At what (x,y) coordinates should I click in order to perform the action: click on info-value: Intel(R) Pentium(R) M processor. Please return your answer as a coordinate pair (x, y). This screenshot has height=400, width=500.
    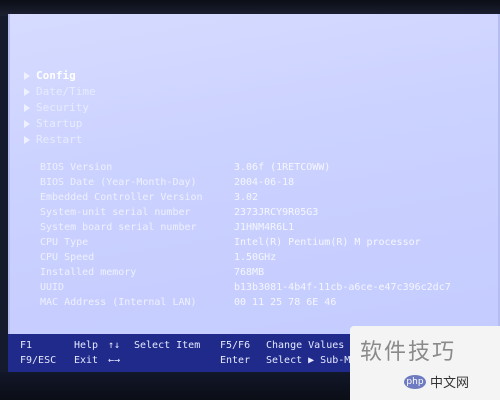
    Looking at the image, I should click on (327, 242).